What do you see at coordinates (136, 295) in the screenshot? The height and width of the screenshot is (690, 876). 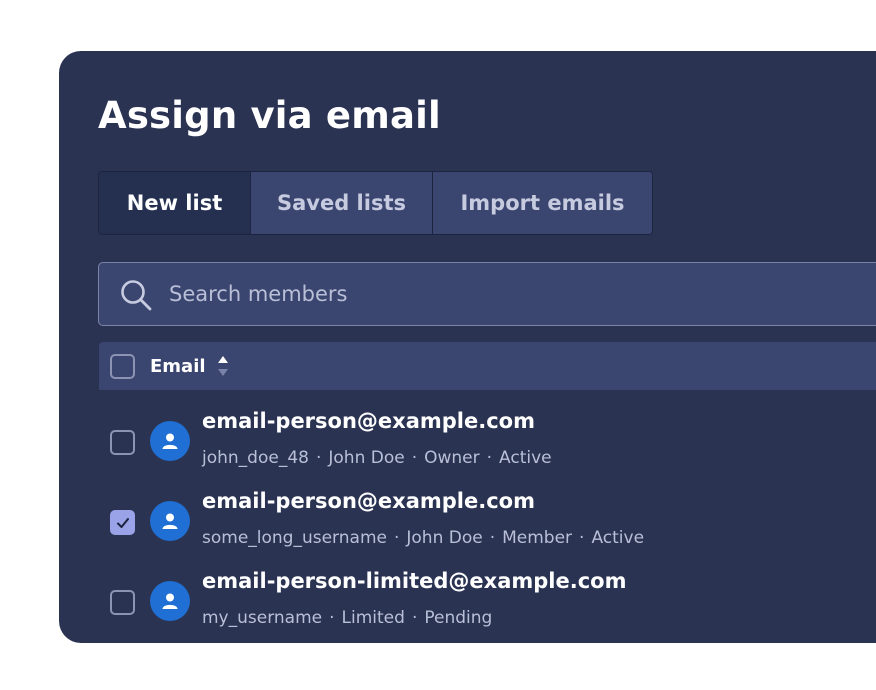 I see `search-icon` at bounding box center [136, 295].